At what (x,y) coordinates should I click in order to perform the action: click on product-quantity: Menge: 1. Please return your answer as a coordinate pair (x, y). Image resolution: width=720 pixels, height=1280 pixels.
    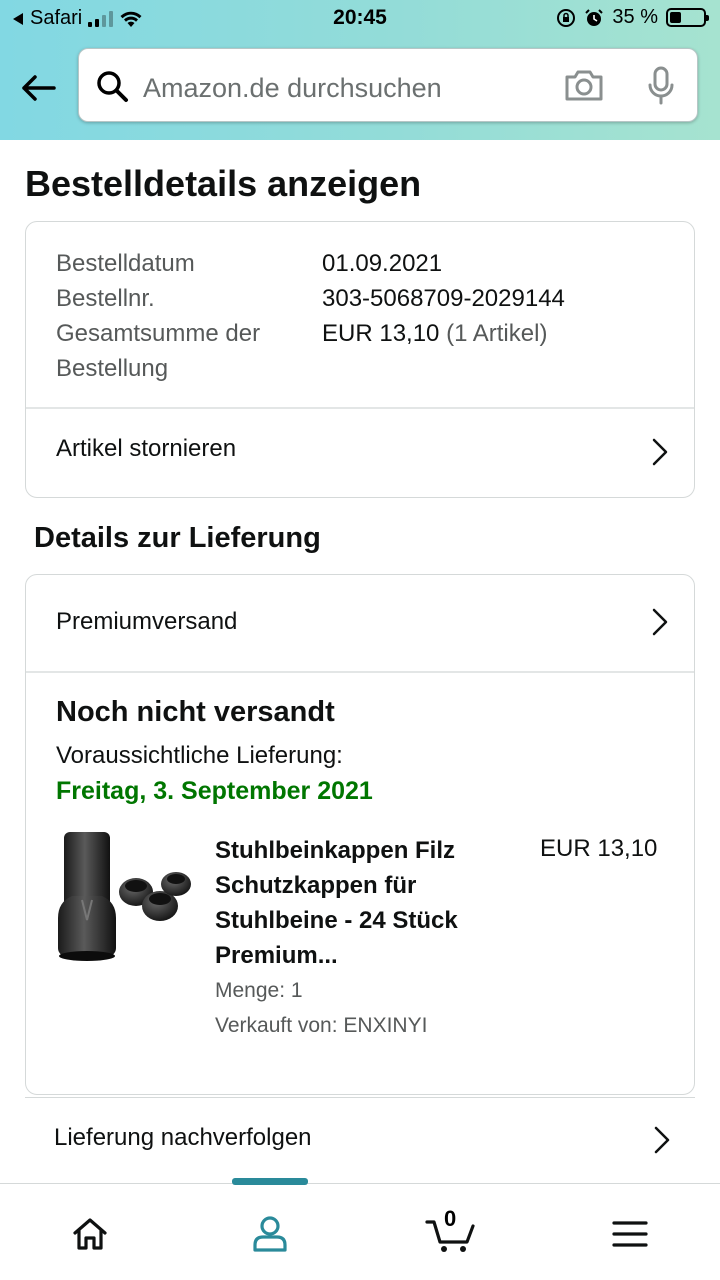
    Looking at the image, I should click on (259, 990).